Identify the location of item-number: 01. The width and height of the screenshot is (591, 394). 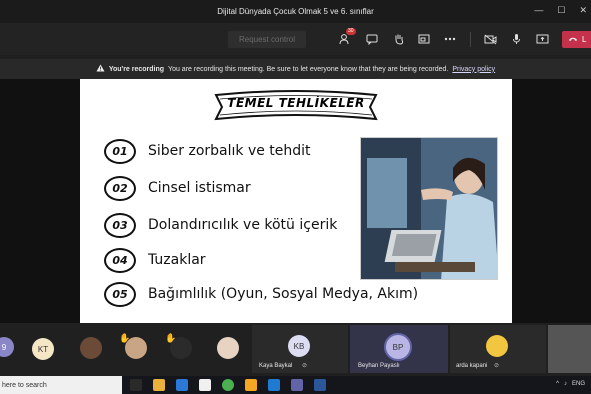
(120, 151).